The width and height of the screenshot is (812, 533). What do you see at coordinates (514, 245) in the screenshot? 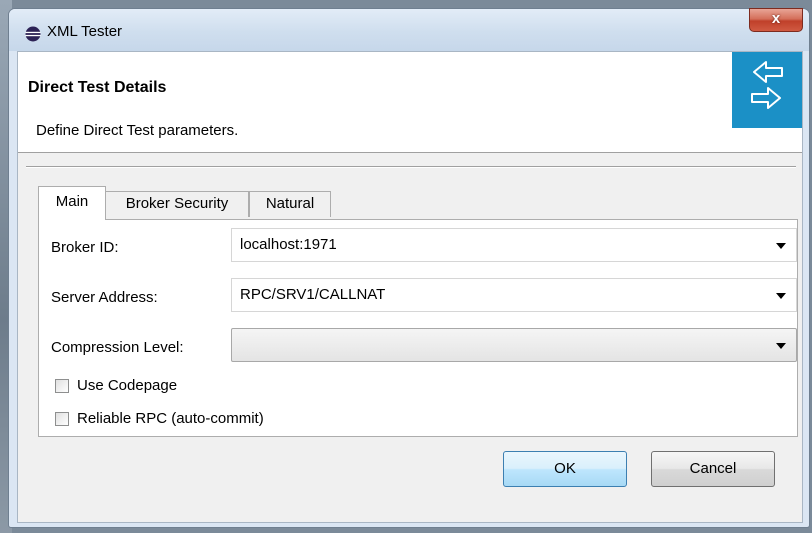
I see `broker-id-combobox: localhost:1971` at bounding box center [514, 245].